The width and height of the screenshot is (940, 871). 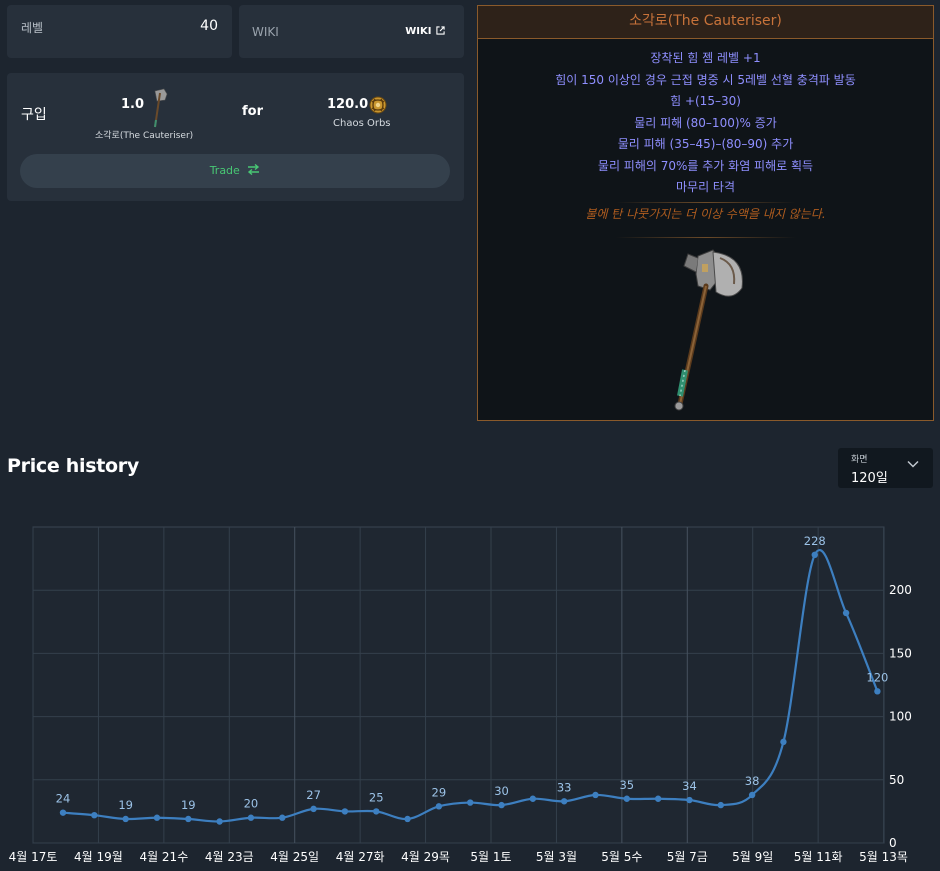 What do you see at coordinates (73, 466) in the screenshot?
I see `price-history-title: Price history` at bounding box center [73, 466].